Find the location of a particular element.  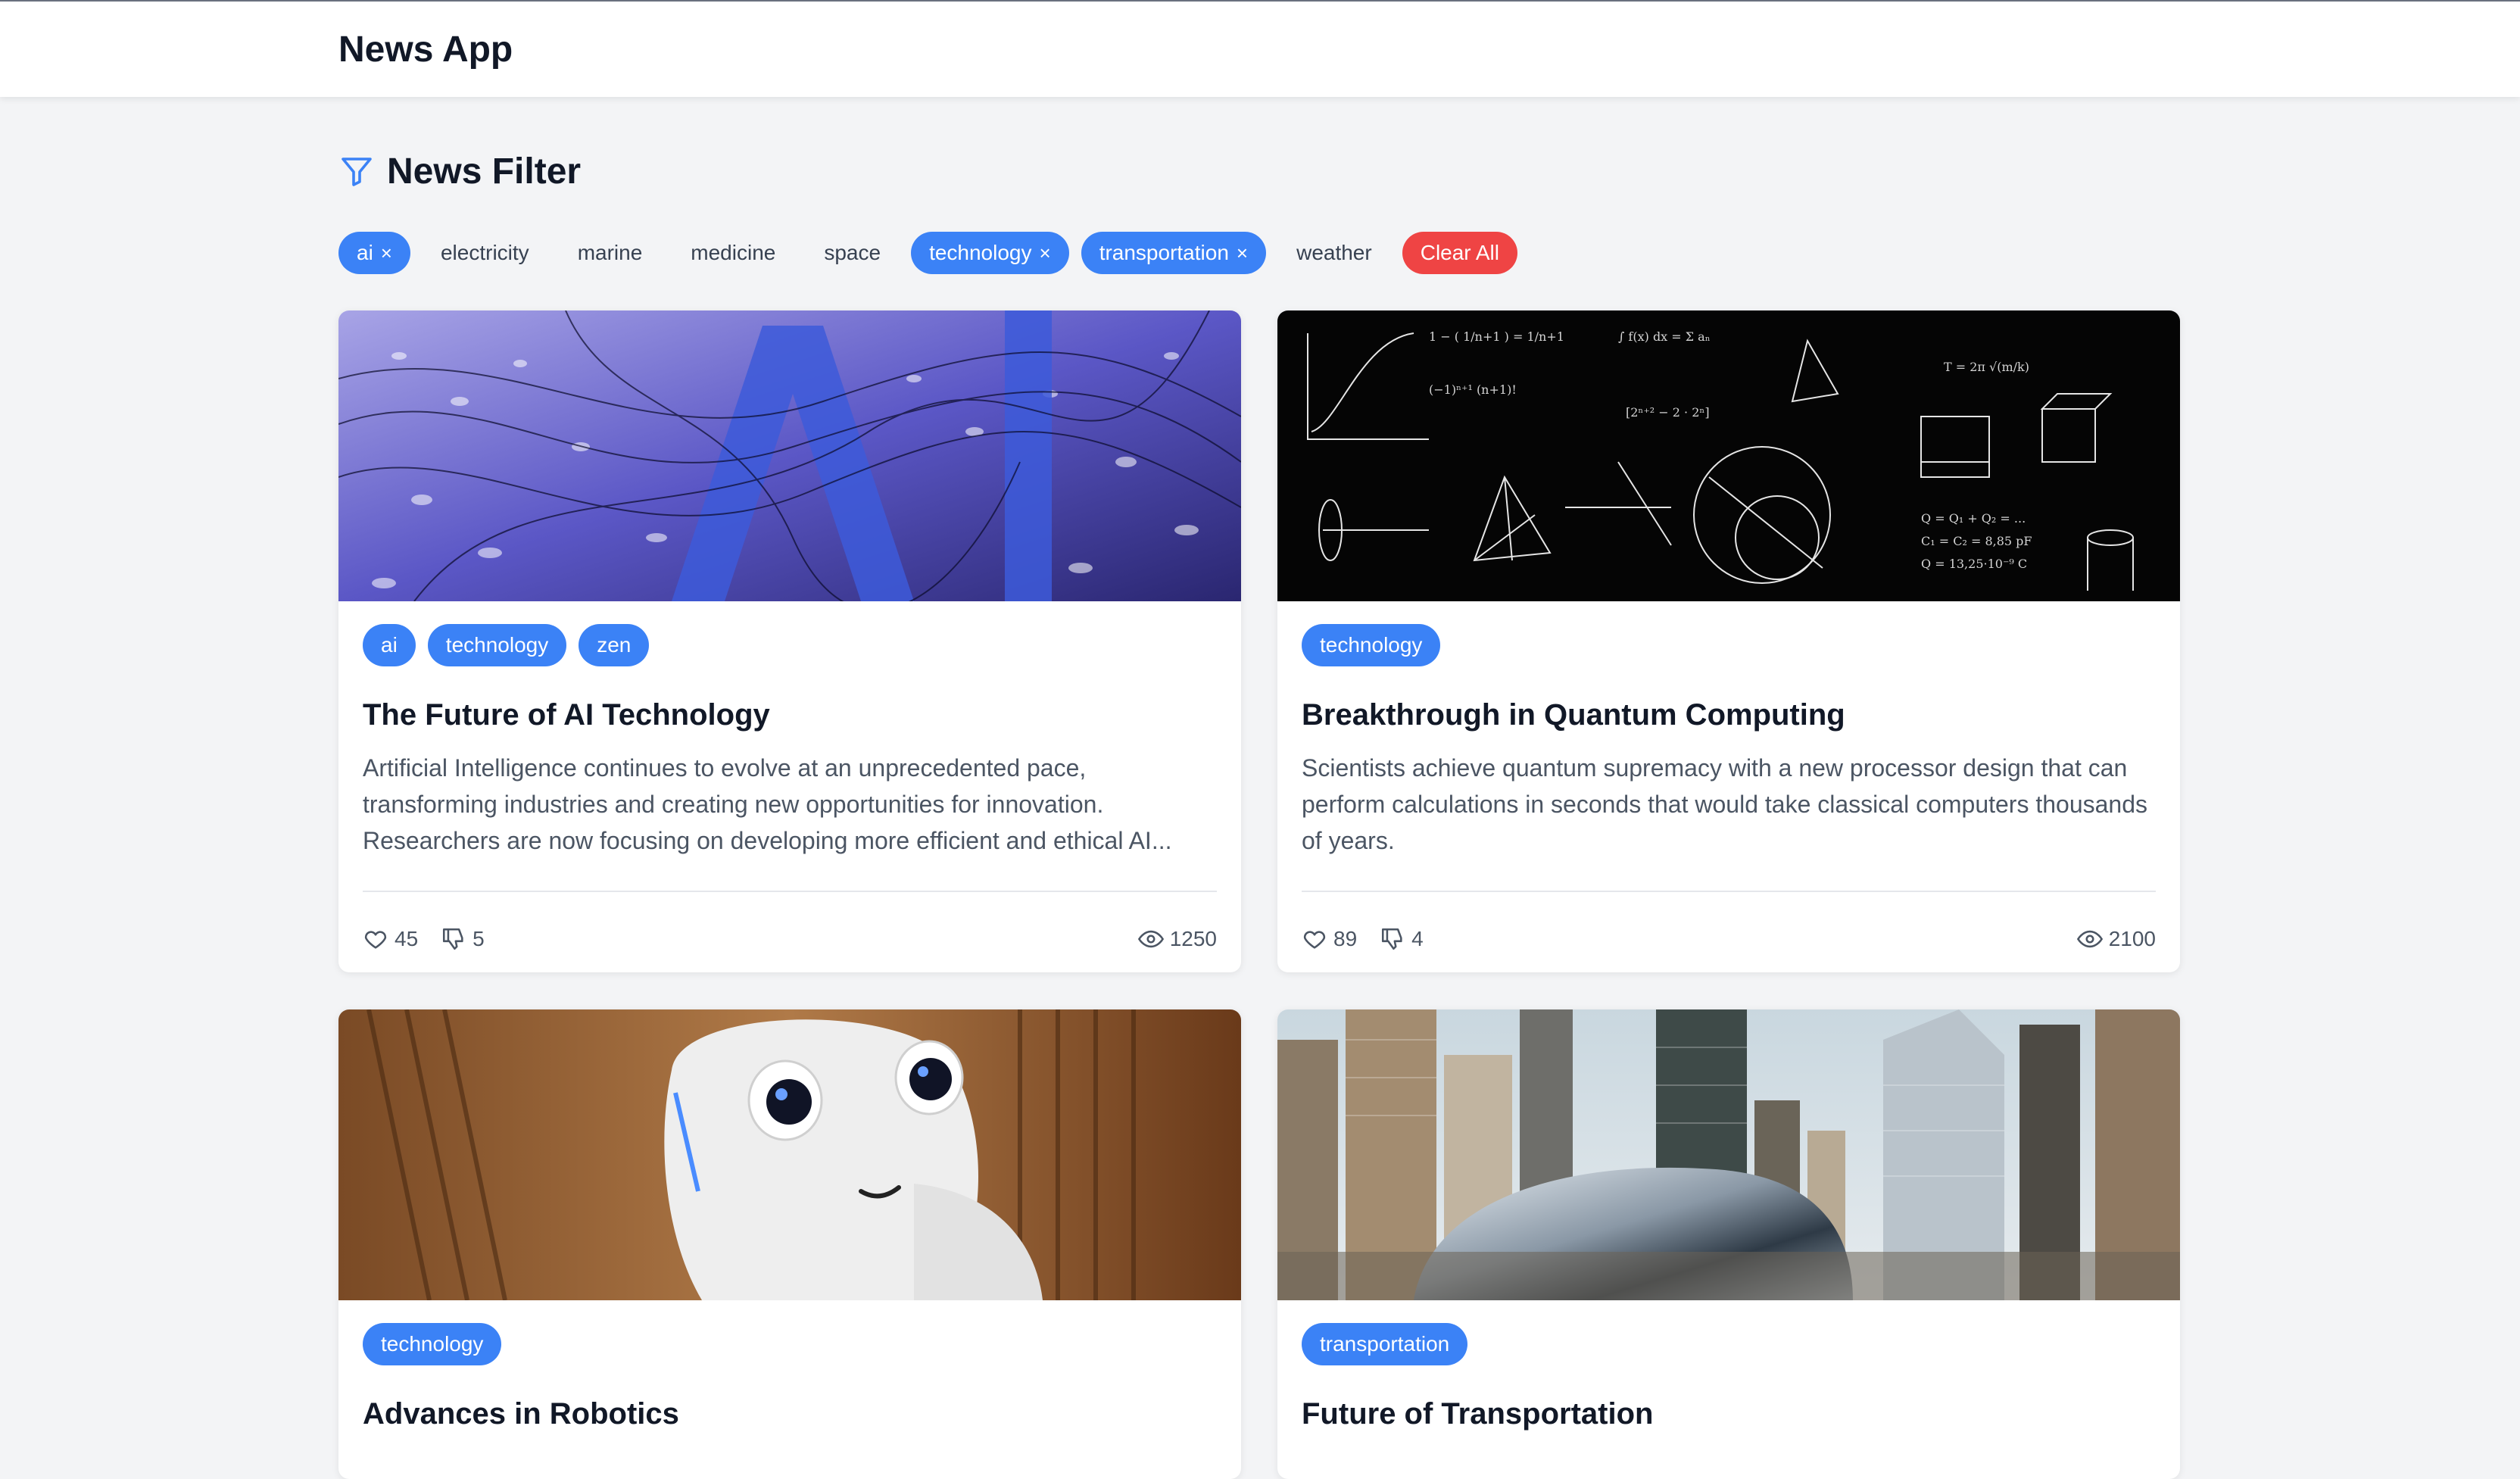

chip-label: weather is located at coordinates (1334, 253).